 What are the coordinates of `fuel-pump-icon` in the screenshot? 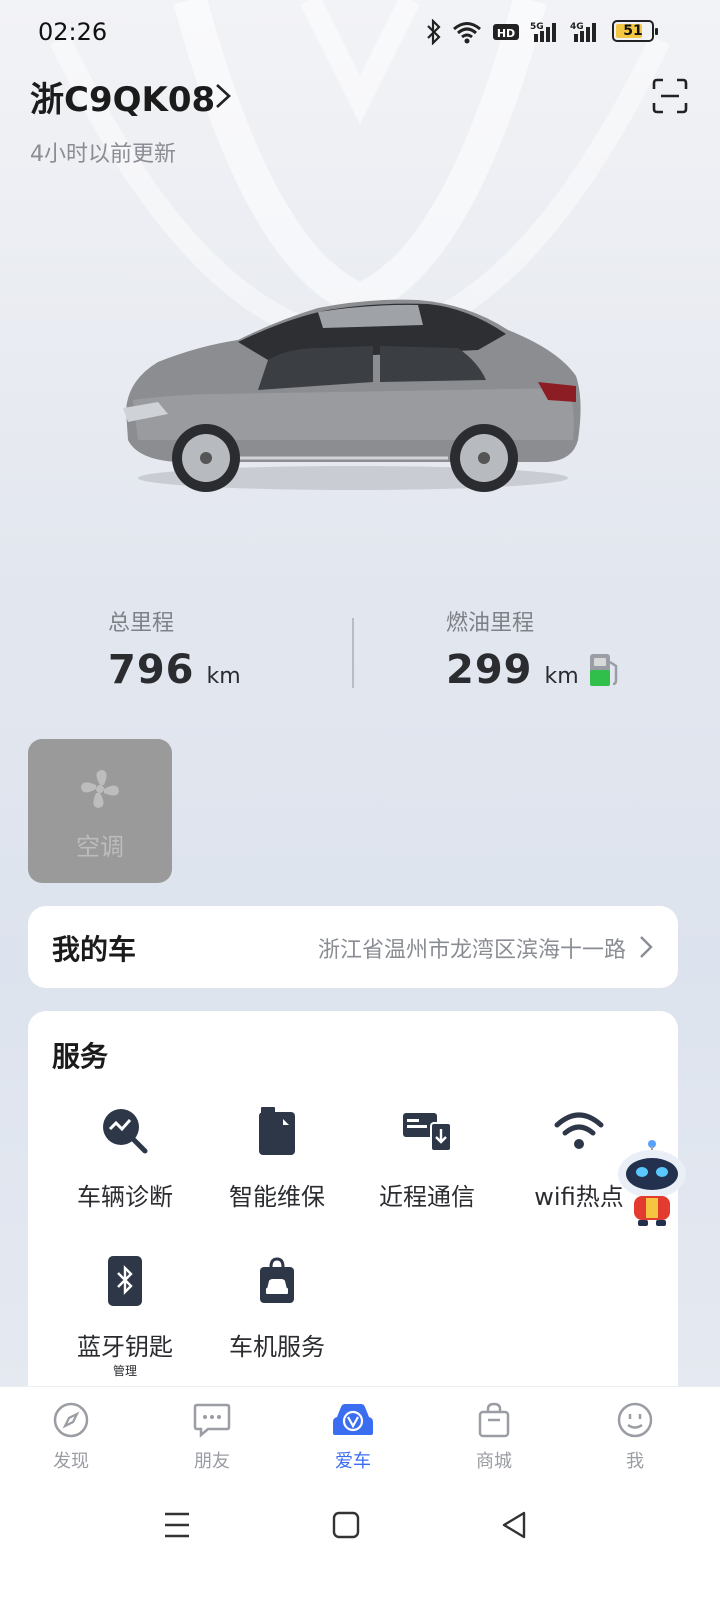 It's located at (604, 670).